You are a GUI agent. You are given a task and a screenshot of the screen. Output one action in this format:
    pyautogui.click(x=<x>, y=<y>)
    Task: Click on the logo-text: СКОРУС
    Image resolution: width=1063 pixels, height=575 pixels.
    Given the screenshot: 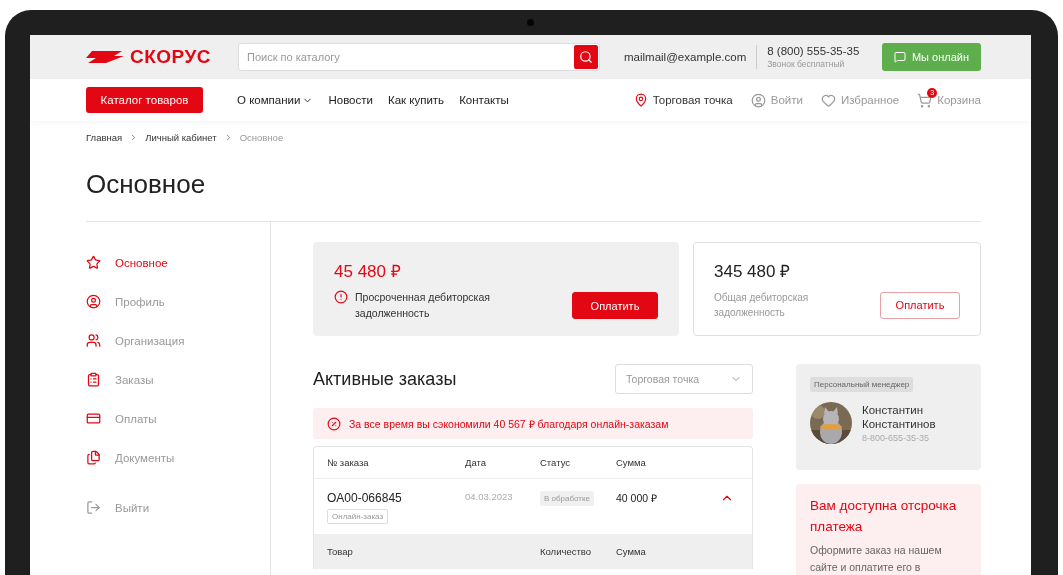 What is the action you would take?
    pyautogui.click(x=171, y=57)
    